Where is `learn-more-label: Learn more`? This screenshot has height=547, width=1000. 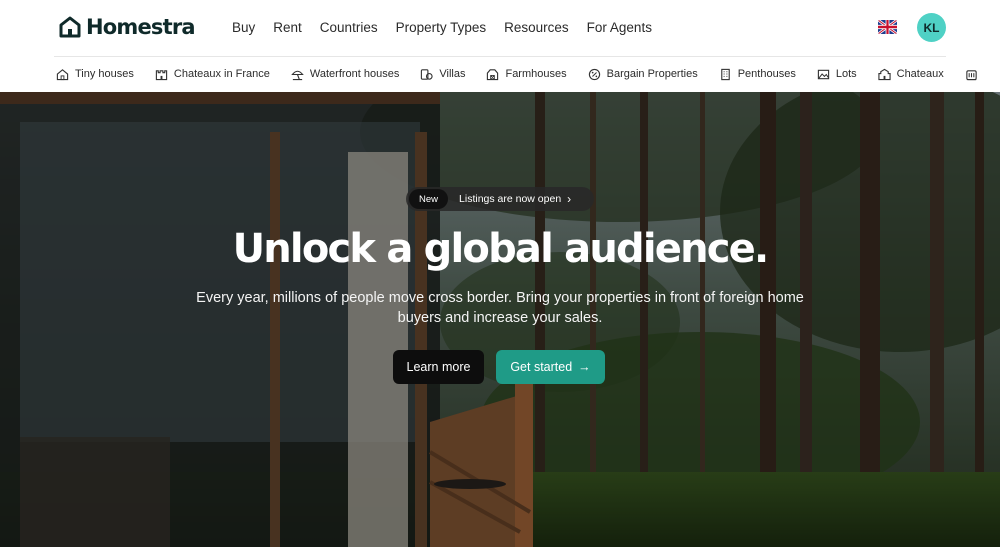
learn-more-label: Learn more is located at coordinates (438, 367).